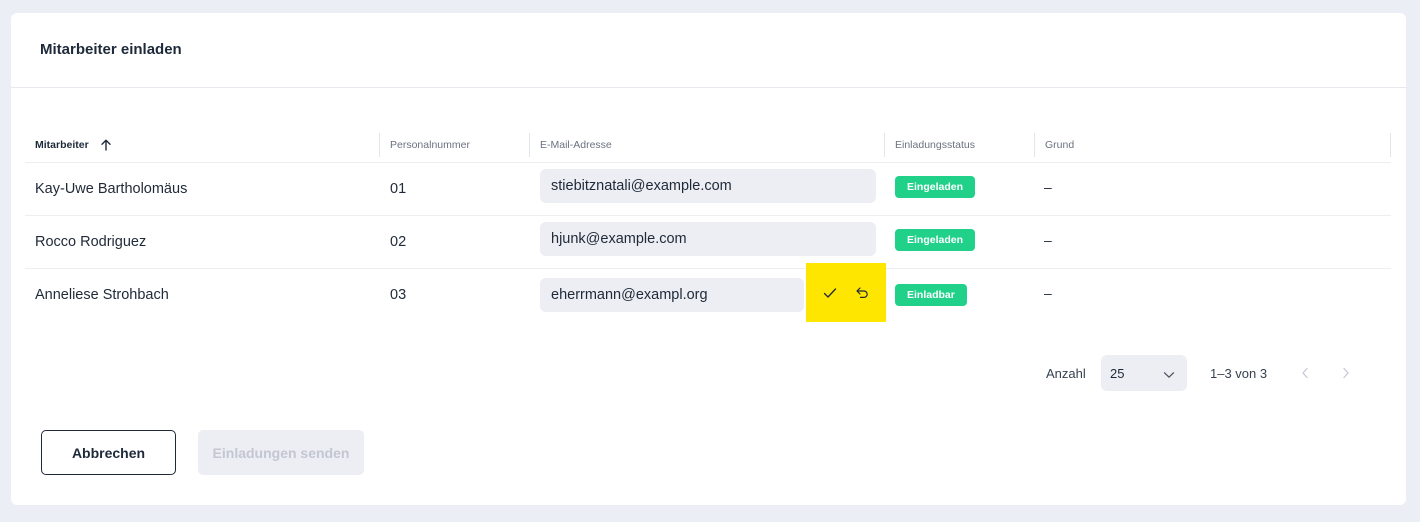  What do you see at coordinates (1346, 373) in the screenshot?
I see `chevron-right-icon` at bounding box center [1346, 373].